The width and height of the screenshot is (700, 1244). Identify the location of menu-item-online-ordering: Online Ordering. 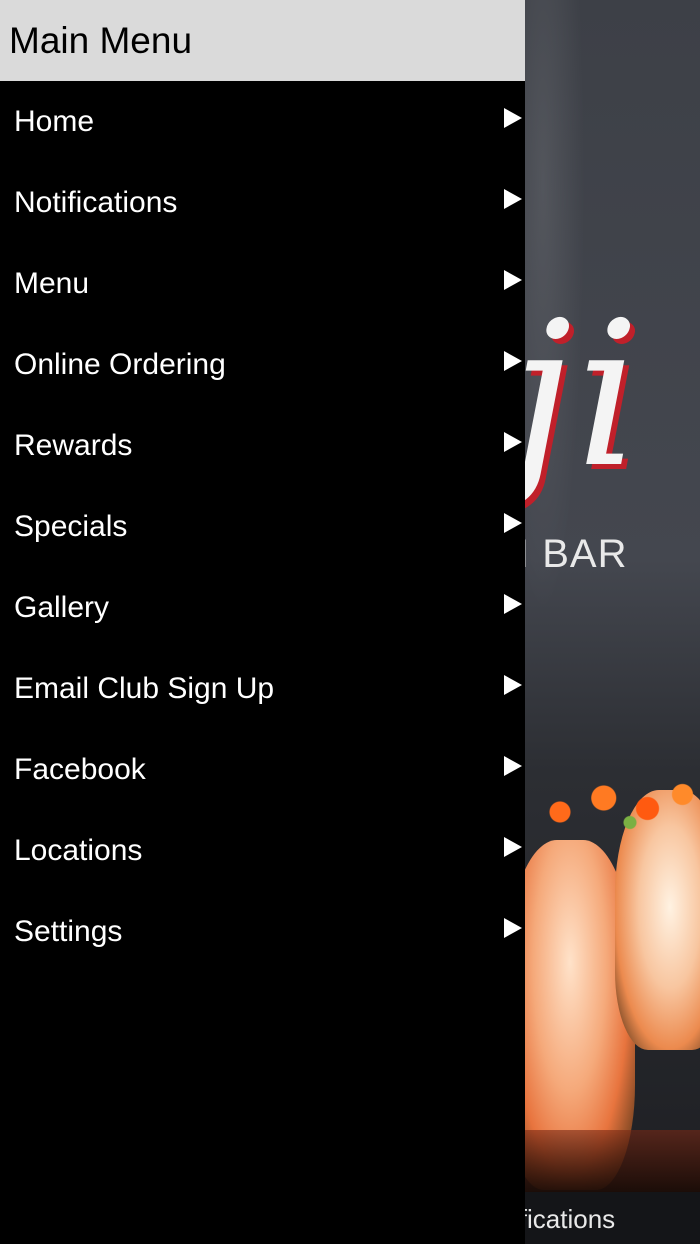
(262, 364).